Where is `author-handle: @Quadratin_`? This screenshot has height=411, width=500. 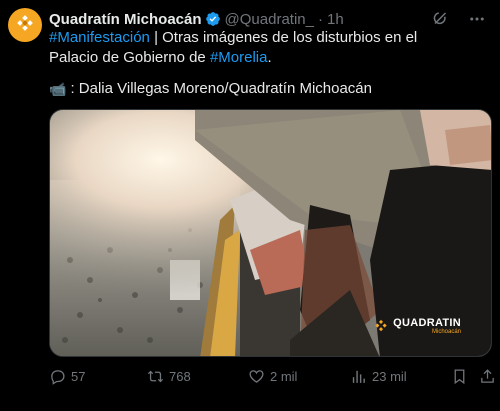
author-handle: @Quadratin_ is located at coordinates (269, 19).